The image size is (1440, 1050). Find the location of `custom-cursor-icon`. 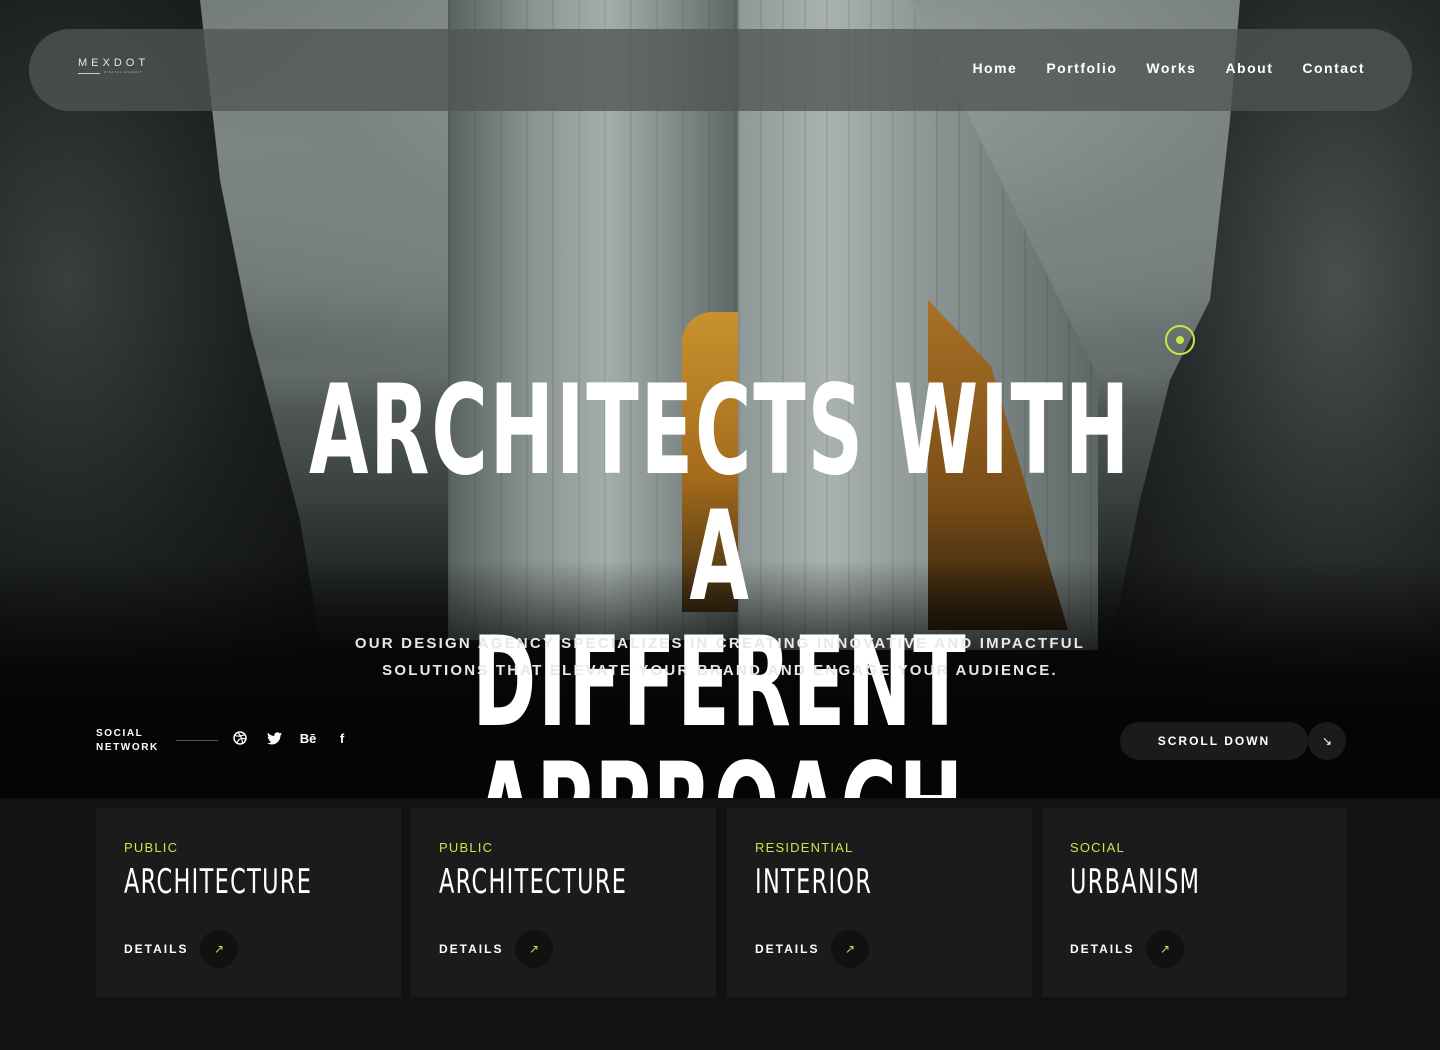

custom-cursor-icon is located at coordinates (1180, 340).